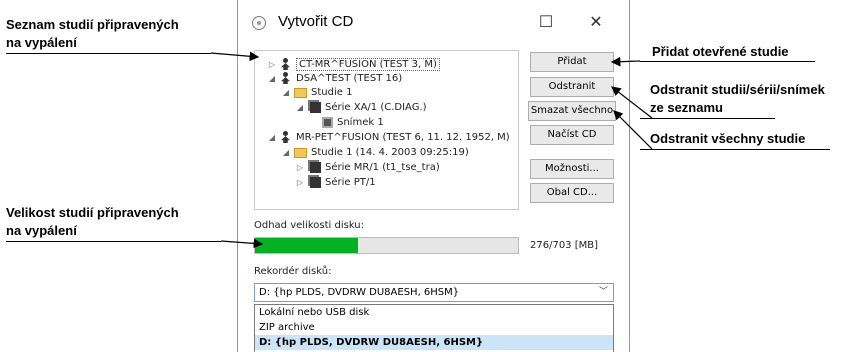  I want to click on arrow-to-tree, so click(235, 56).